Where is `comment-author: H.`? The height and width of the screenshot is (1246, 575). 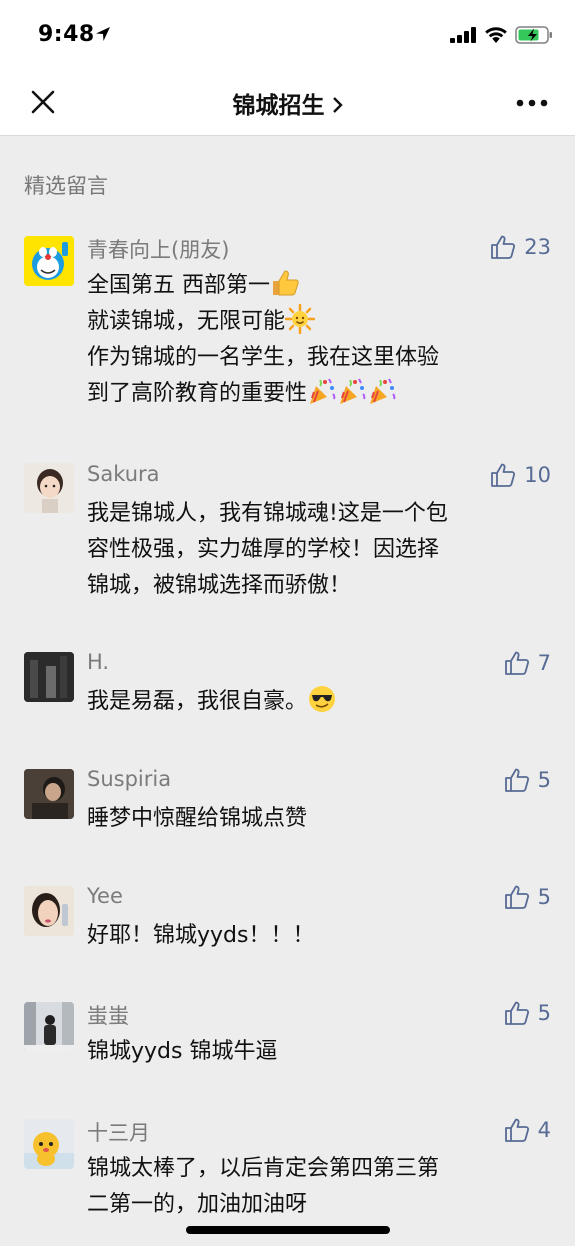
comment-author: H. is located at coordinates (98, 662).